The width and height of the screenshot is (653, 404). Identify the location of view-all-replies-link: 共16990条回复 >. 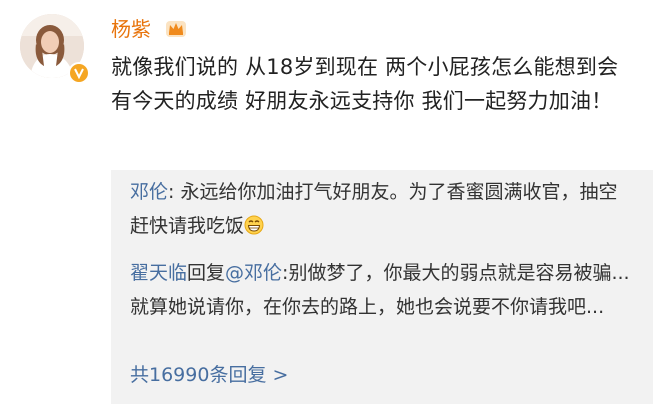
(209, 375).